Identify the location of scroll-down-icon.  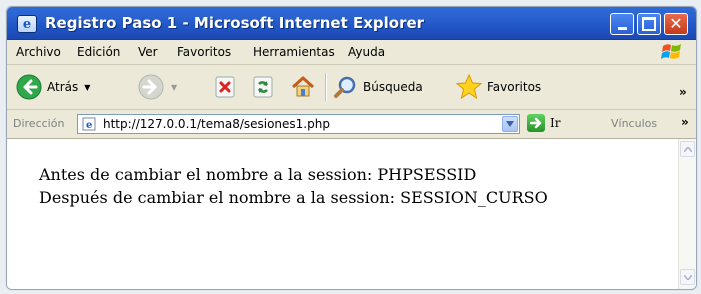
(687, 277).